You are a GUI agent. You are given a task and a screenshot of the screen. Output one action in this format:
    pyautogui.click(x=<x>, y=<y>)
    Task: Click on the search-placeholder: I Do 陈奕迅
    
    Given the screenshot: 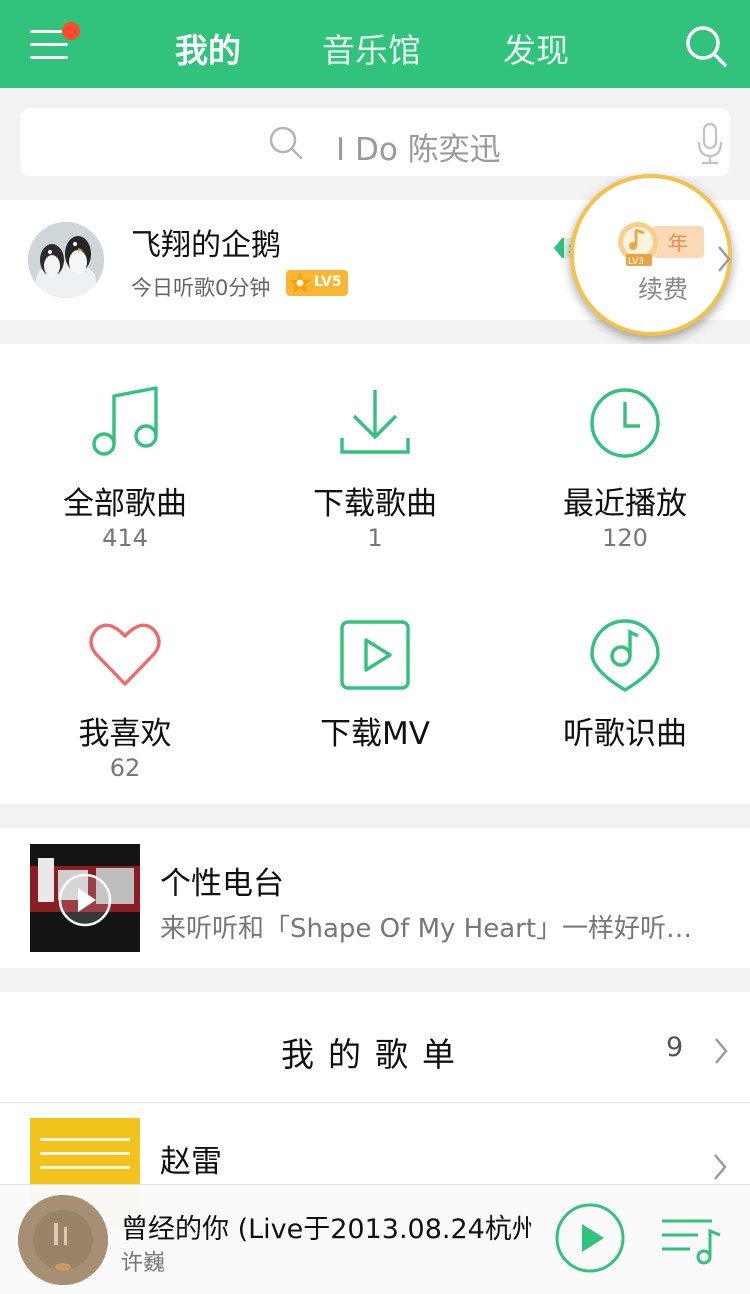 What is the action you would take?
    pyautogui.click(x=418, y=150)
    